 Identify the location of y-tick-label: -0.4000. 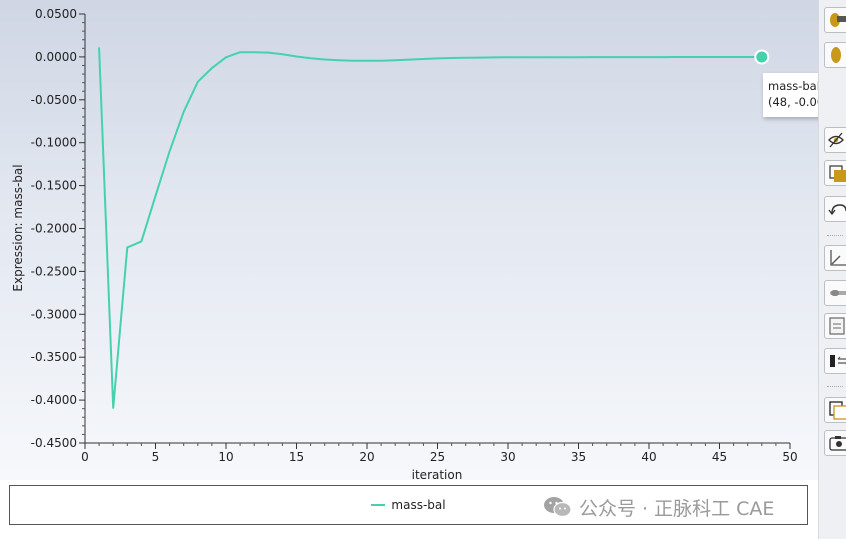
(54, 400).